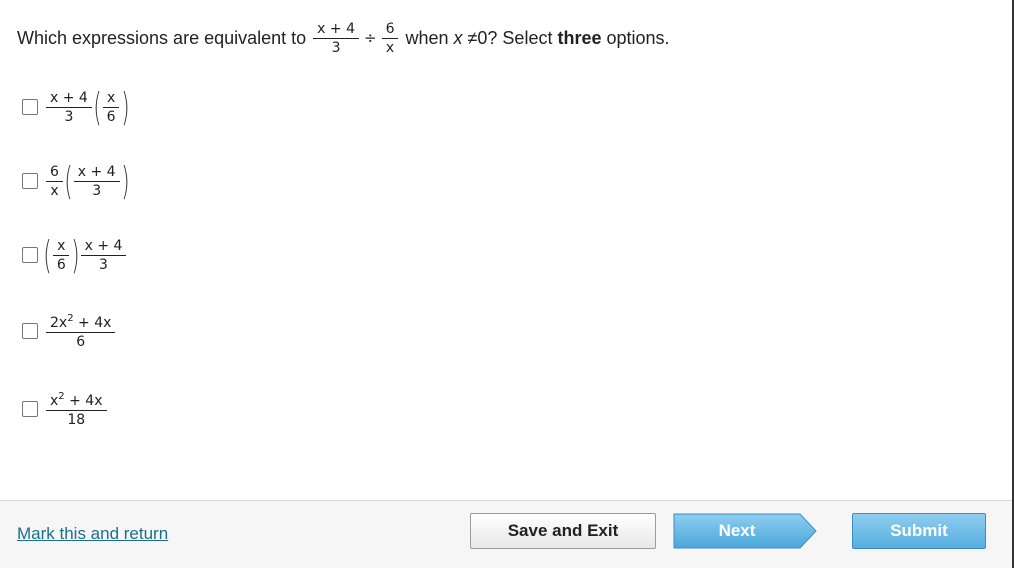  Describe the element at coordinates (30, 181) in the screenshot. I see `option-2-checkbox` at that location.